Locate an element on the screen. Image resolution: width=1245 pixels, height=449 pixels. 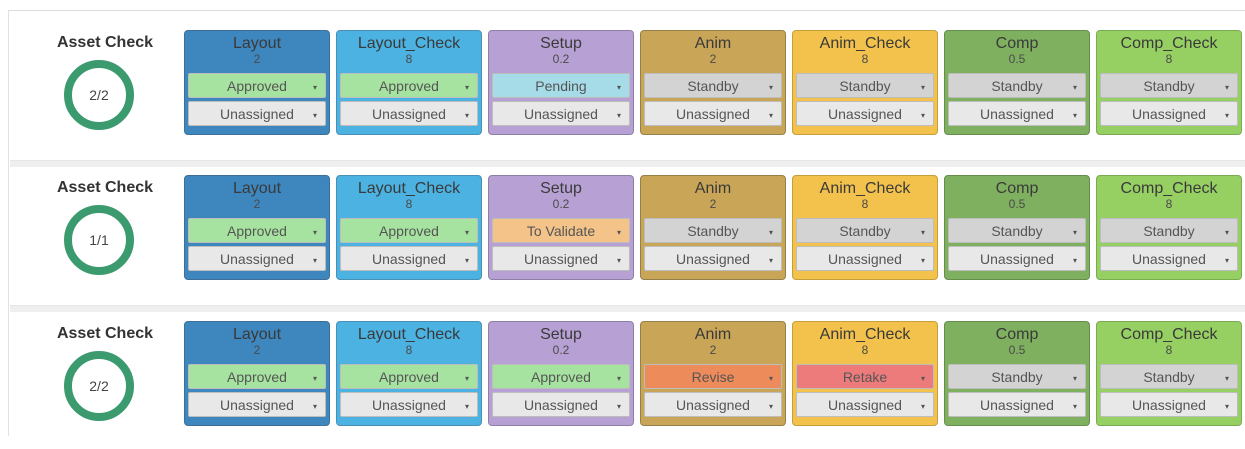
status-dropdown: Retake ▾ is located at coordinates (865, 376).